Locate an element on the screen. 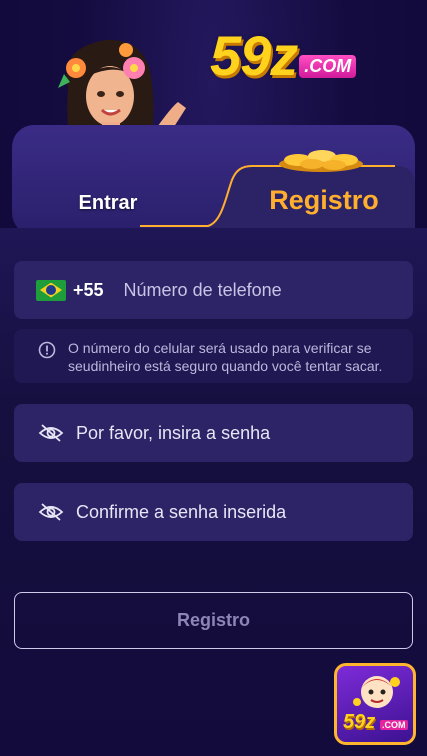 The height and width of the screenshot is (756, 427). mascot-icon is located at coordinates (376, 692).